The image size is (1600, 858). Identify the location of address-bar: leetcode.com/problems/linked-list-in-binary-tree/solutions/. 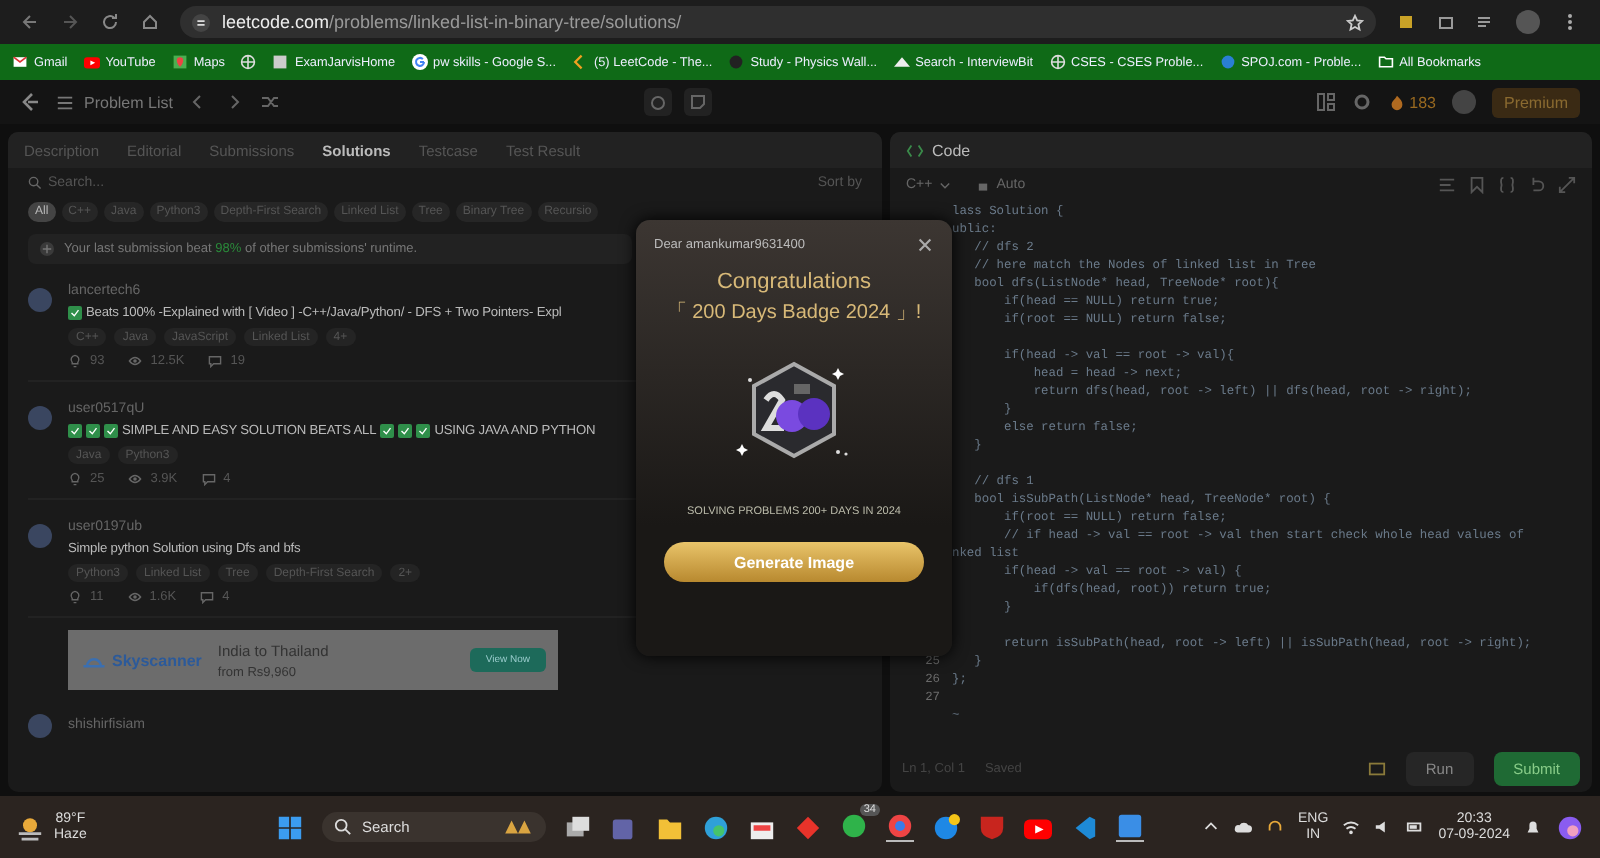
(778, 22).